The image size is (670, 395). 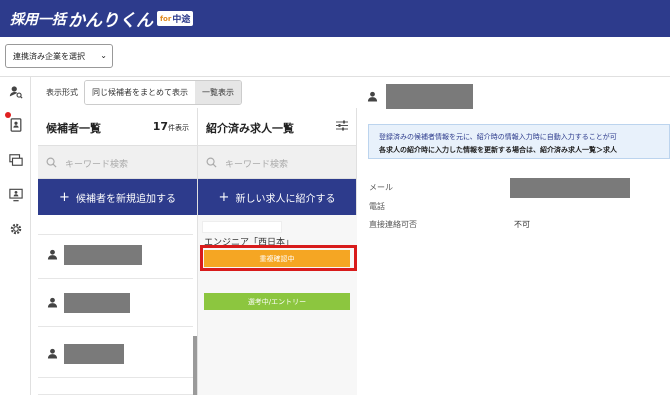 I want to click on candidate-search-input: キーワード検索, so click(x=117, y=162).